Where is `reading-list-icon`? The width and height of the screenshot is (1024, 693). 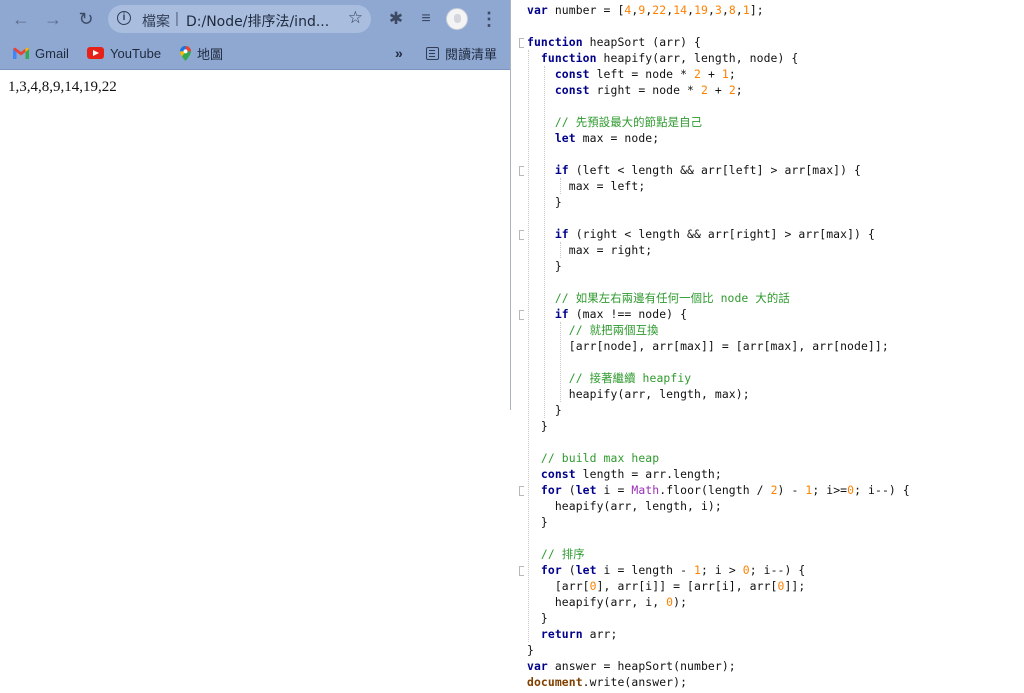 reading-list-icon is located at coordinates (432, 53).